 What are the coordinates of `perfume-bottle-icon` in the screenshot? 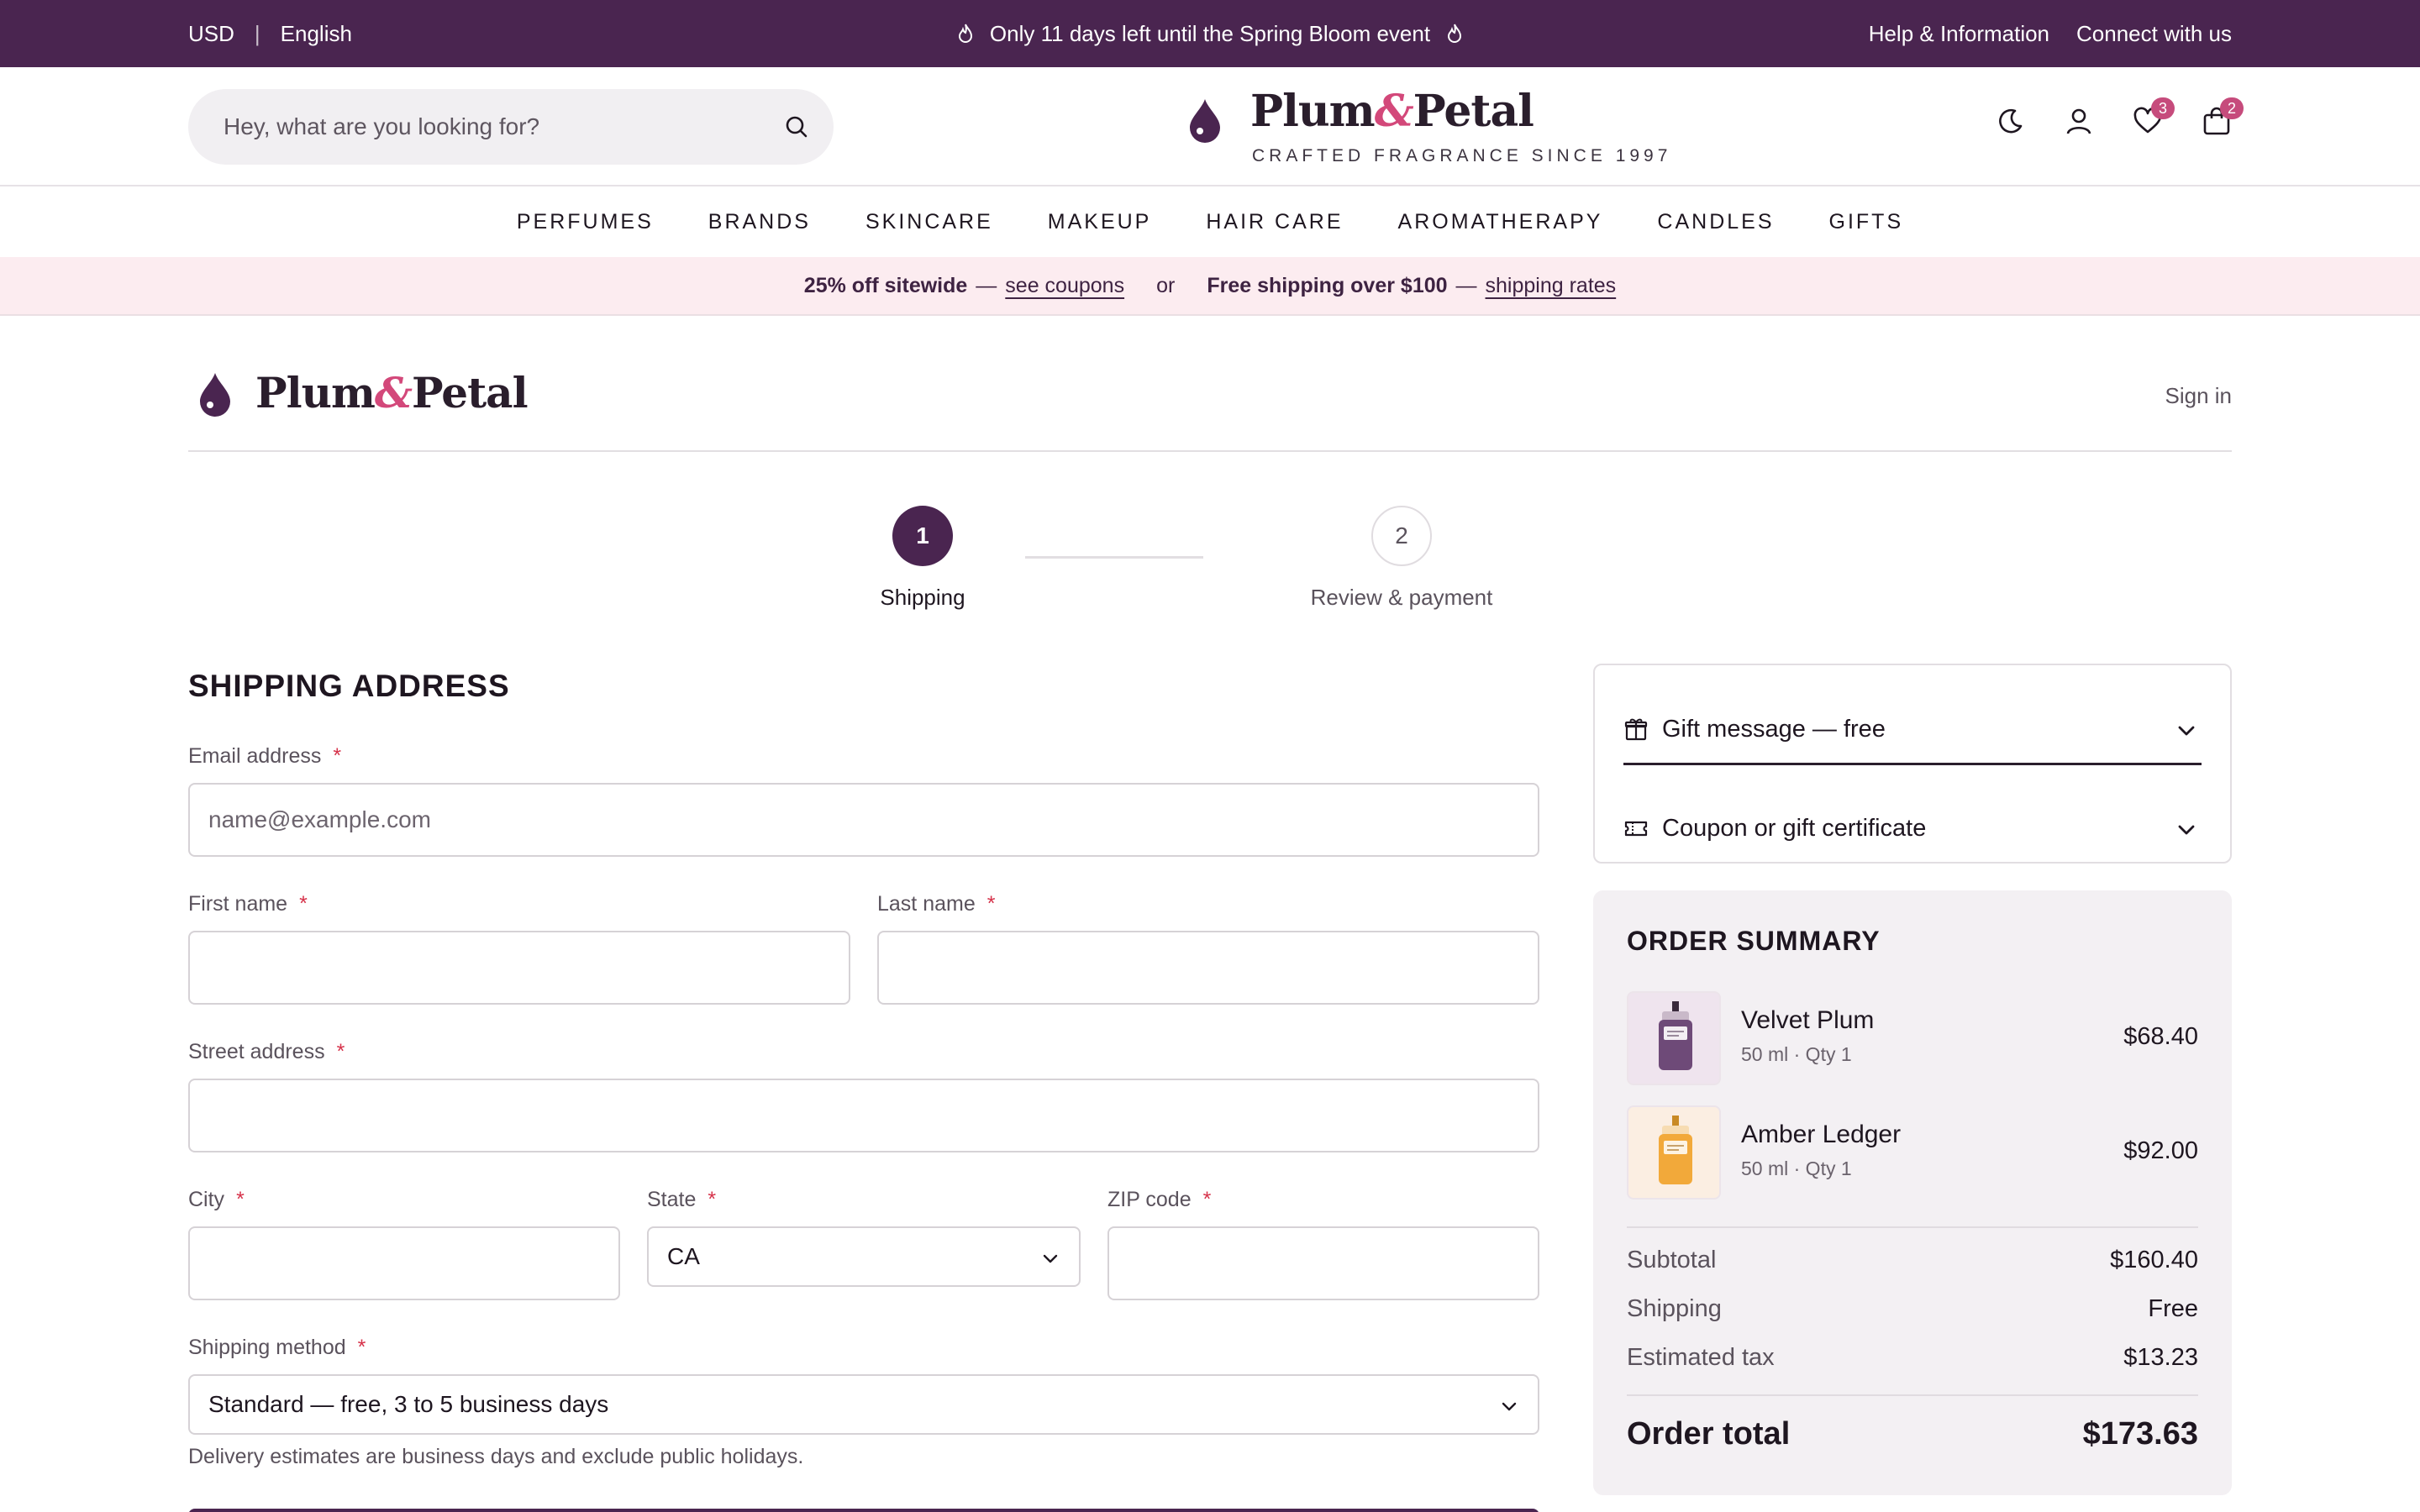 It's located at (1676, 1035).